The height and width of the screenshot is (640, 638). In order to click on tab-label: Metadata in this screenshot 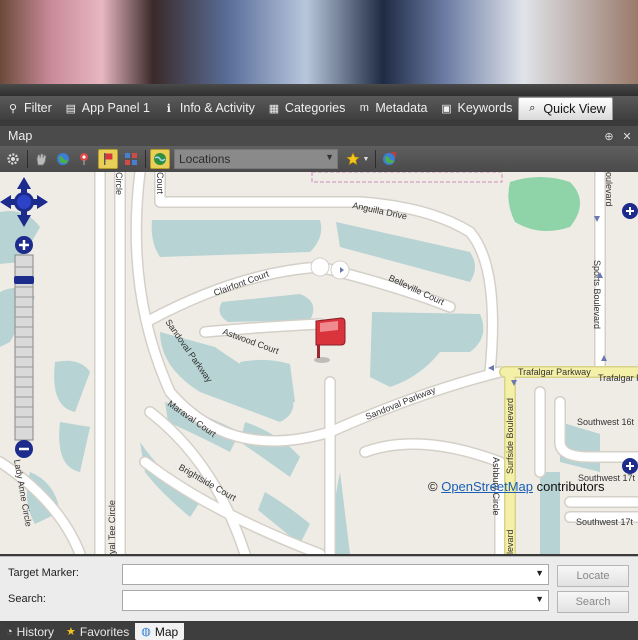, I will do `click(401, 108)`.